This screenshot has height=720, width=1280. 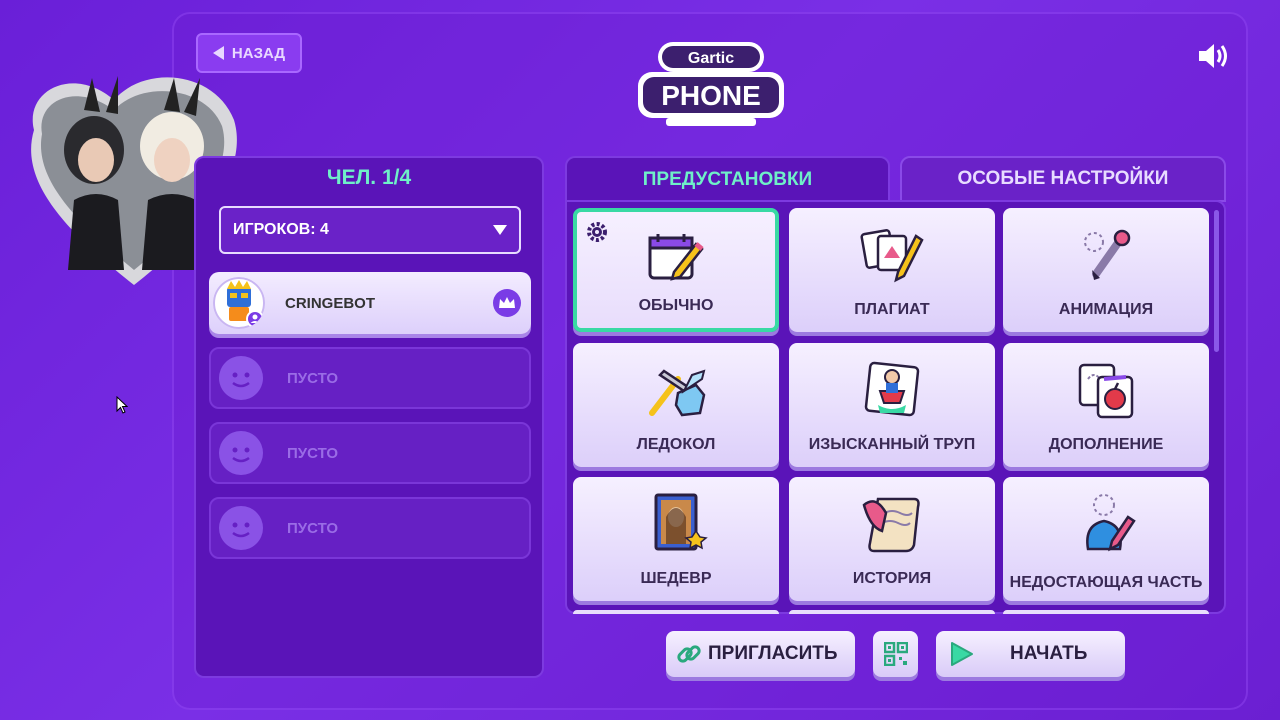 I want to click on missing-piece-icon, so click(x=1111, y=523).